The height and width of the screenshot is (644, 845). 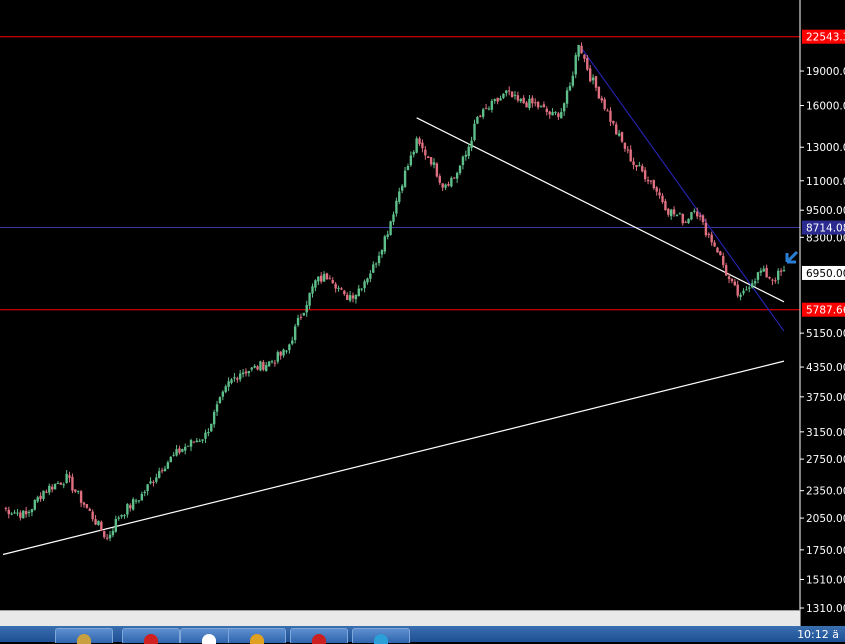 What do you see at coordinates (825, 274) in the screenshot?
I see `price-badge-label: 6950.00` at bounding box center [825, 274].